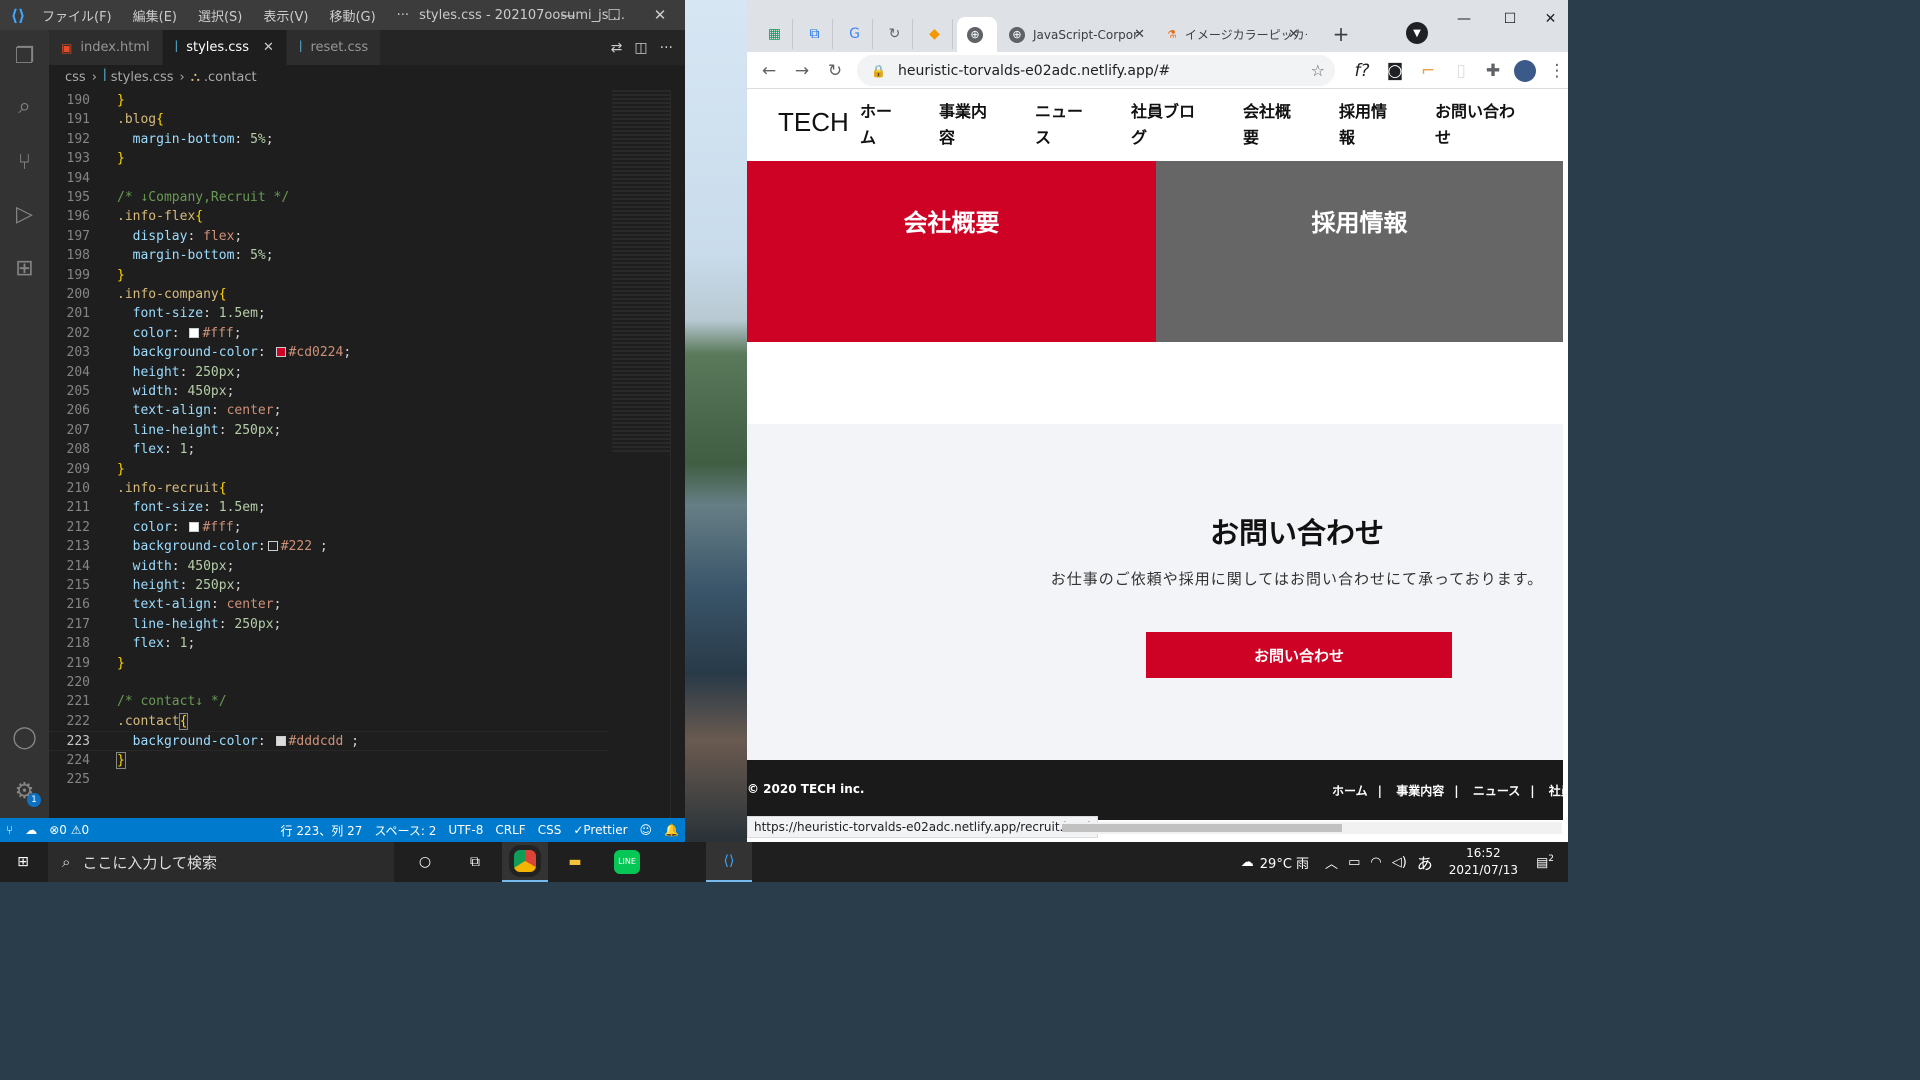  What do you see at coordinates (31, 830) in the screenshot?
I see `sync-icon: ☁` at bounding box center [31, 830].